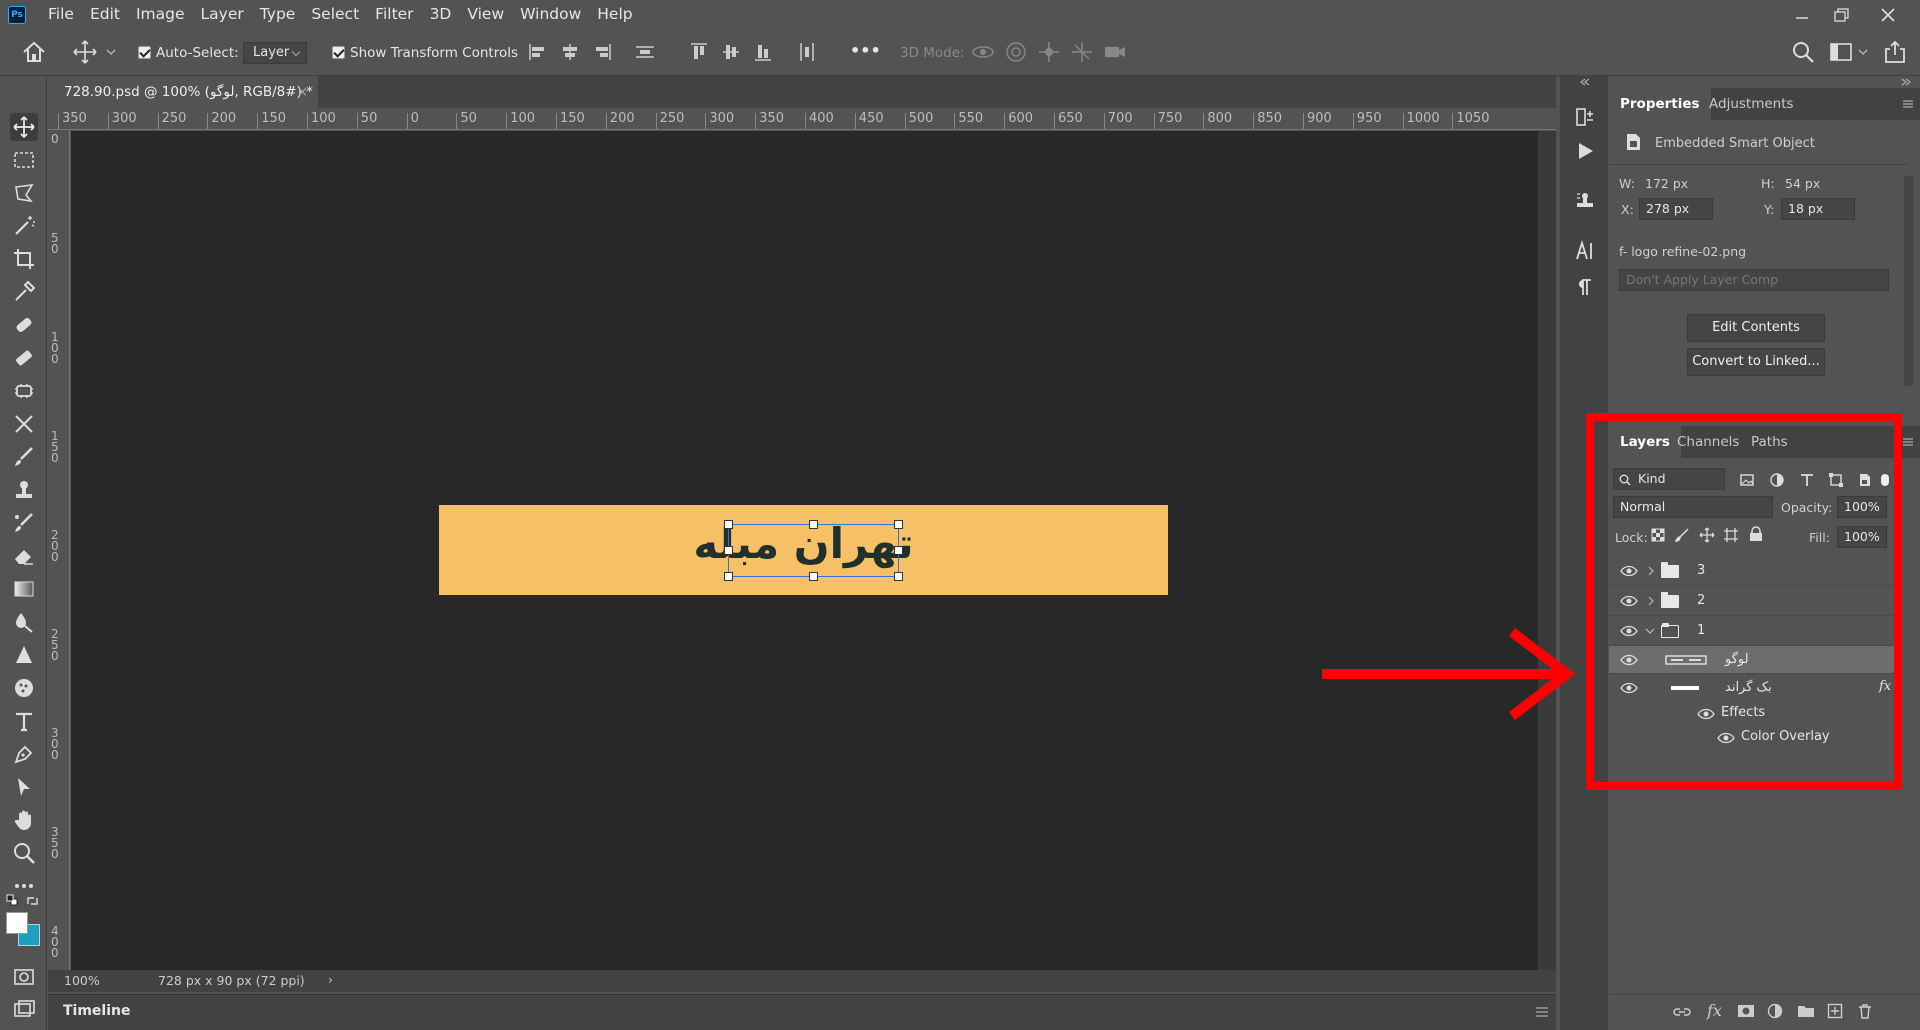 The width and height of the screenshot is (1920, 1030). What do you see at coordinates (1803, 52) in the screenshot?
I see `search-icon` at bounding box center [1803, 52].